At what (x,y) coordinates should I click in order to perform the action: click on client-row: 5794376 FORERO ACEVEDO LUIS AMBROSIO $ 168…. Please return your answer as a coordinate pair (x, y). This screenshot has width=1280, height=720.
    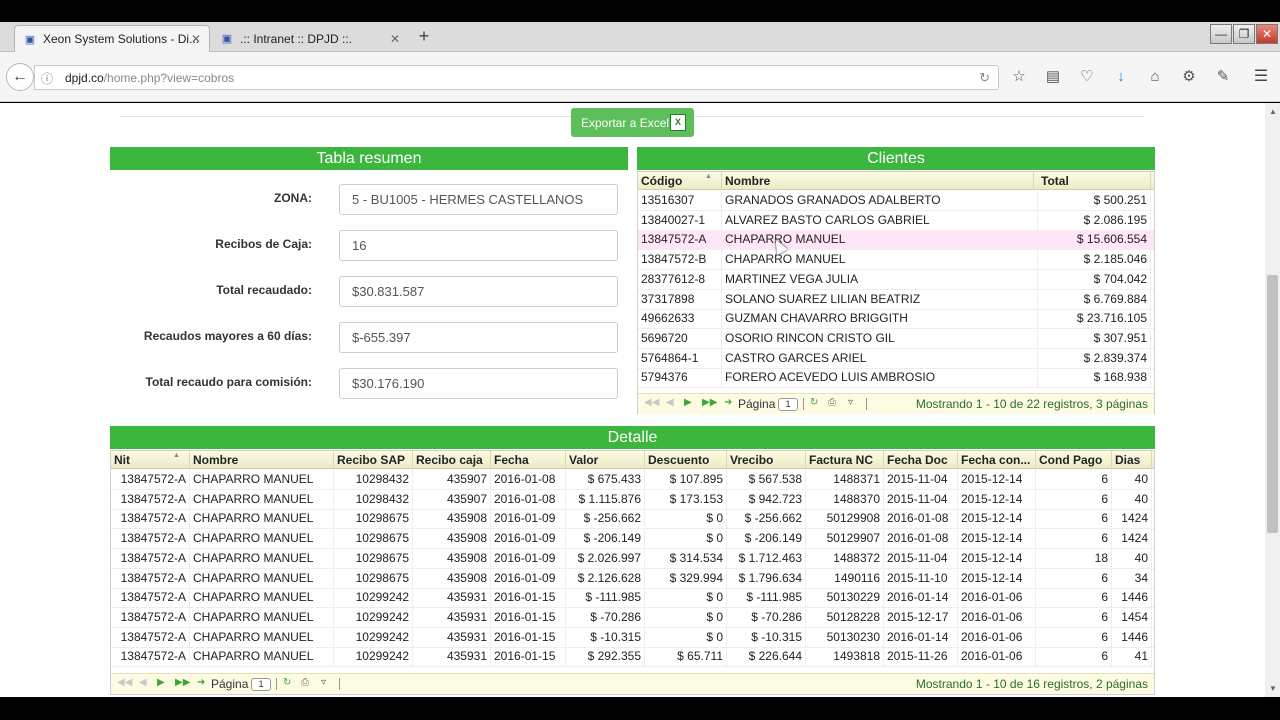
    Looking at the image, I should click on (896, 378).